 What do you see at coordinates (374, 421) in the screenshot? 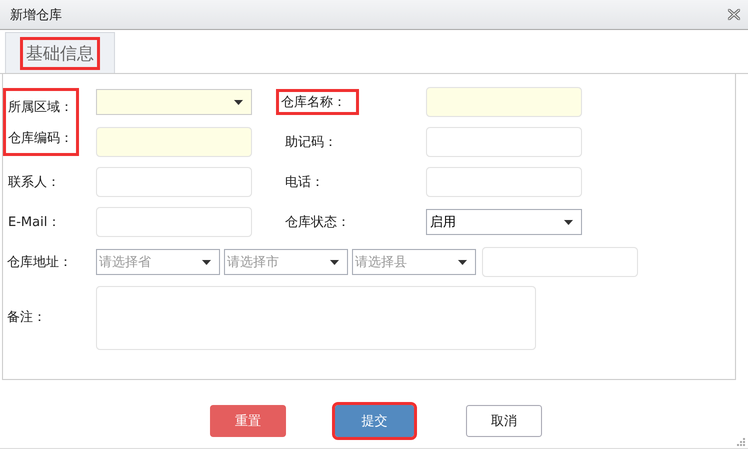
I see `button: 提交` at bounding box center [374, 421].